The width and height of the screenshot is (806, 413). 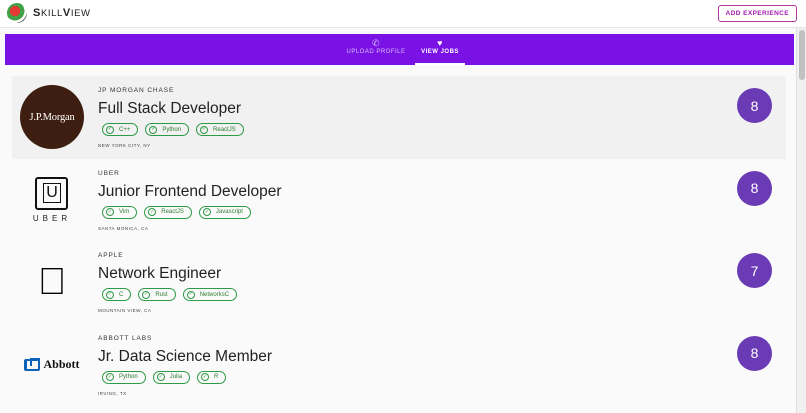 I want to click on skill-chip: ✓ C, so click(x=117, y=294).